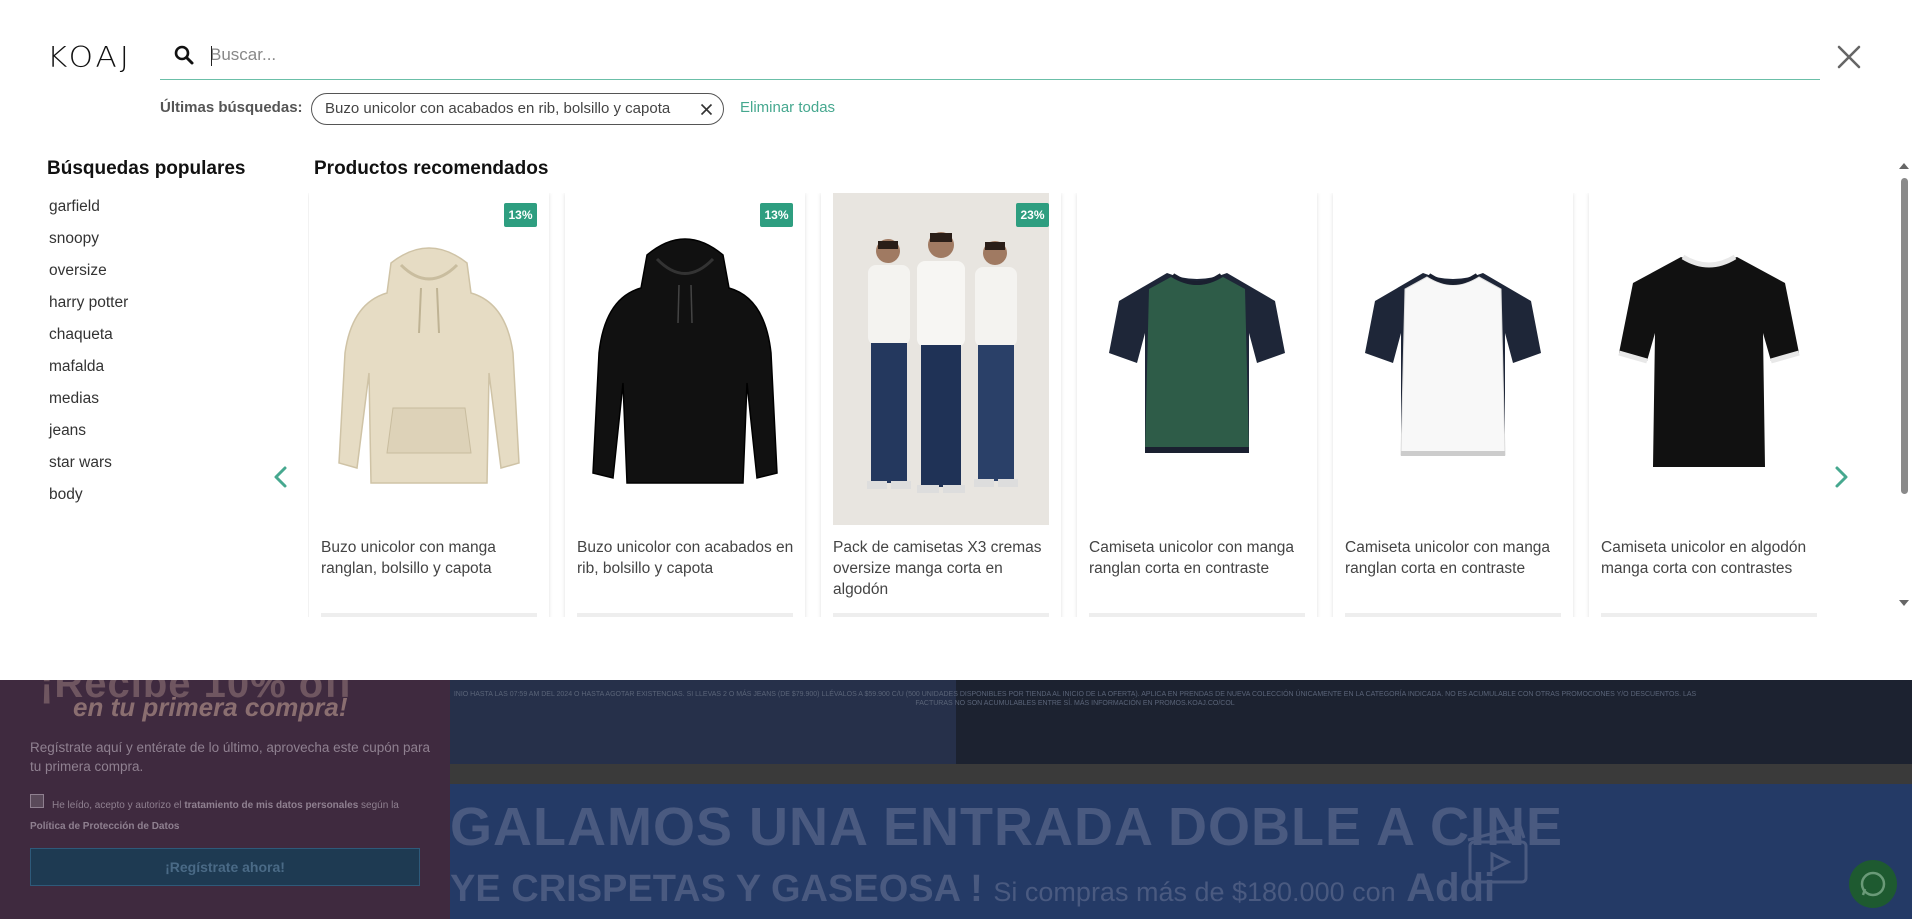 The image size is (1912, 919). What do you see at coordinates (1181, 774) in the screenshot?
I see `banner-divider` at bounding box center [1181, 774].